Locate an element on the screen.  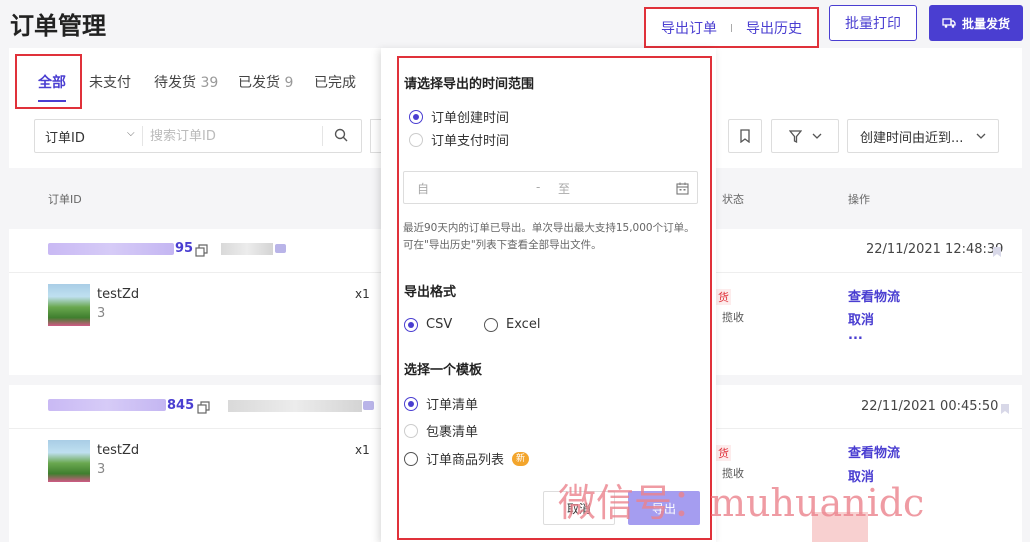
cancel-order-link: 取消 is located at coordinates (861, 318).